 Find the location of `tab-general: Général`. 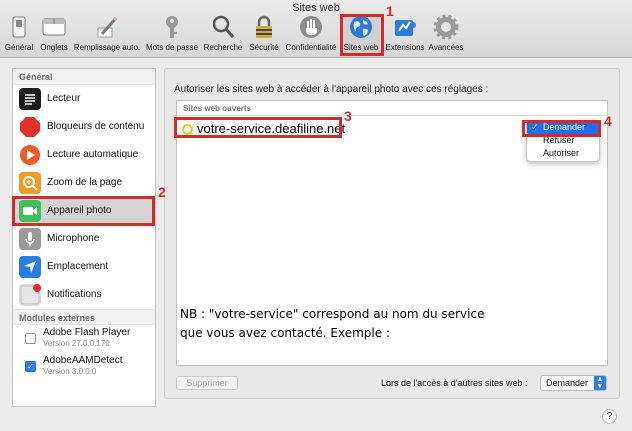

tab-general: Général is located at coordinates (19, 35).